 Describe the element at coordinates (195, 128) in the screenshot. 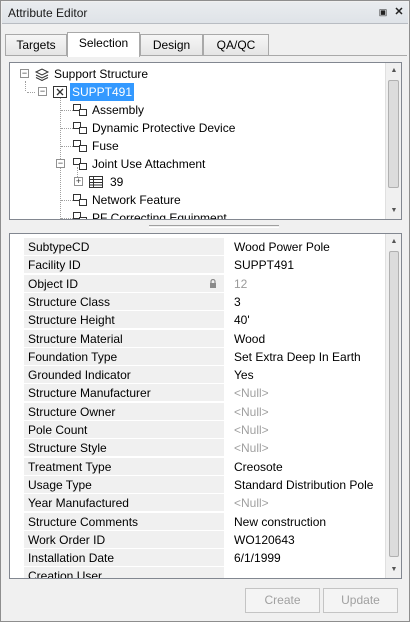

I see `tree-node-dynamic-protective-device: Dynamic Protective Device` at that location.